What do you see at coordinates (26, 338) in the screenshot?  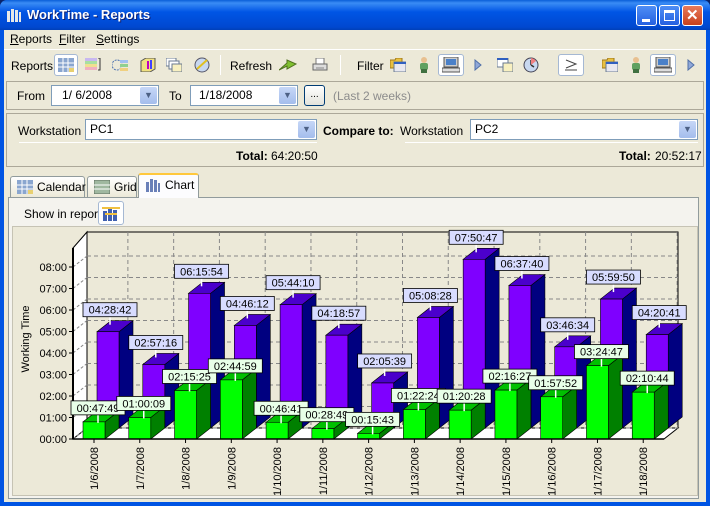 I see `y-axis-label: Working Time` at bounding box center [26, 338].